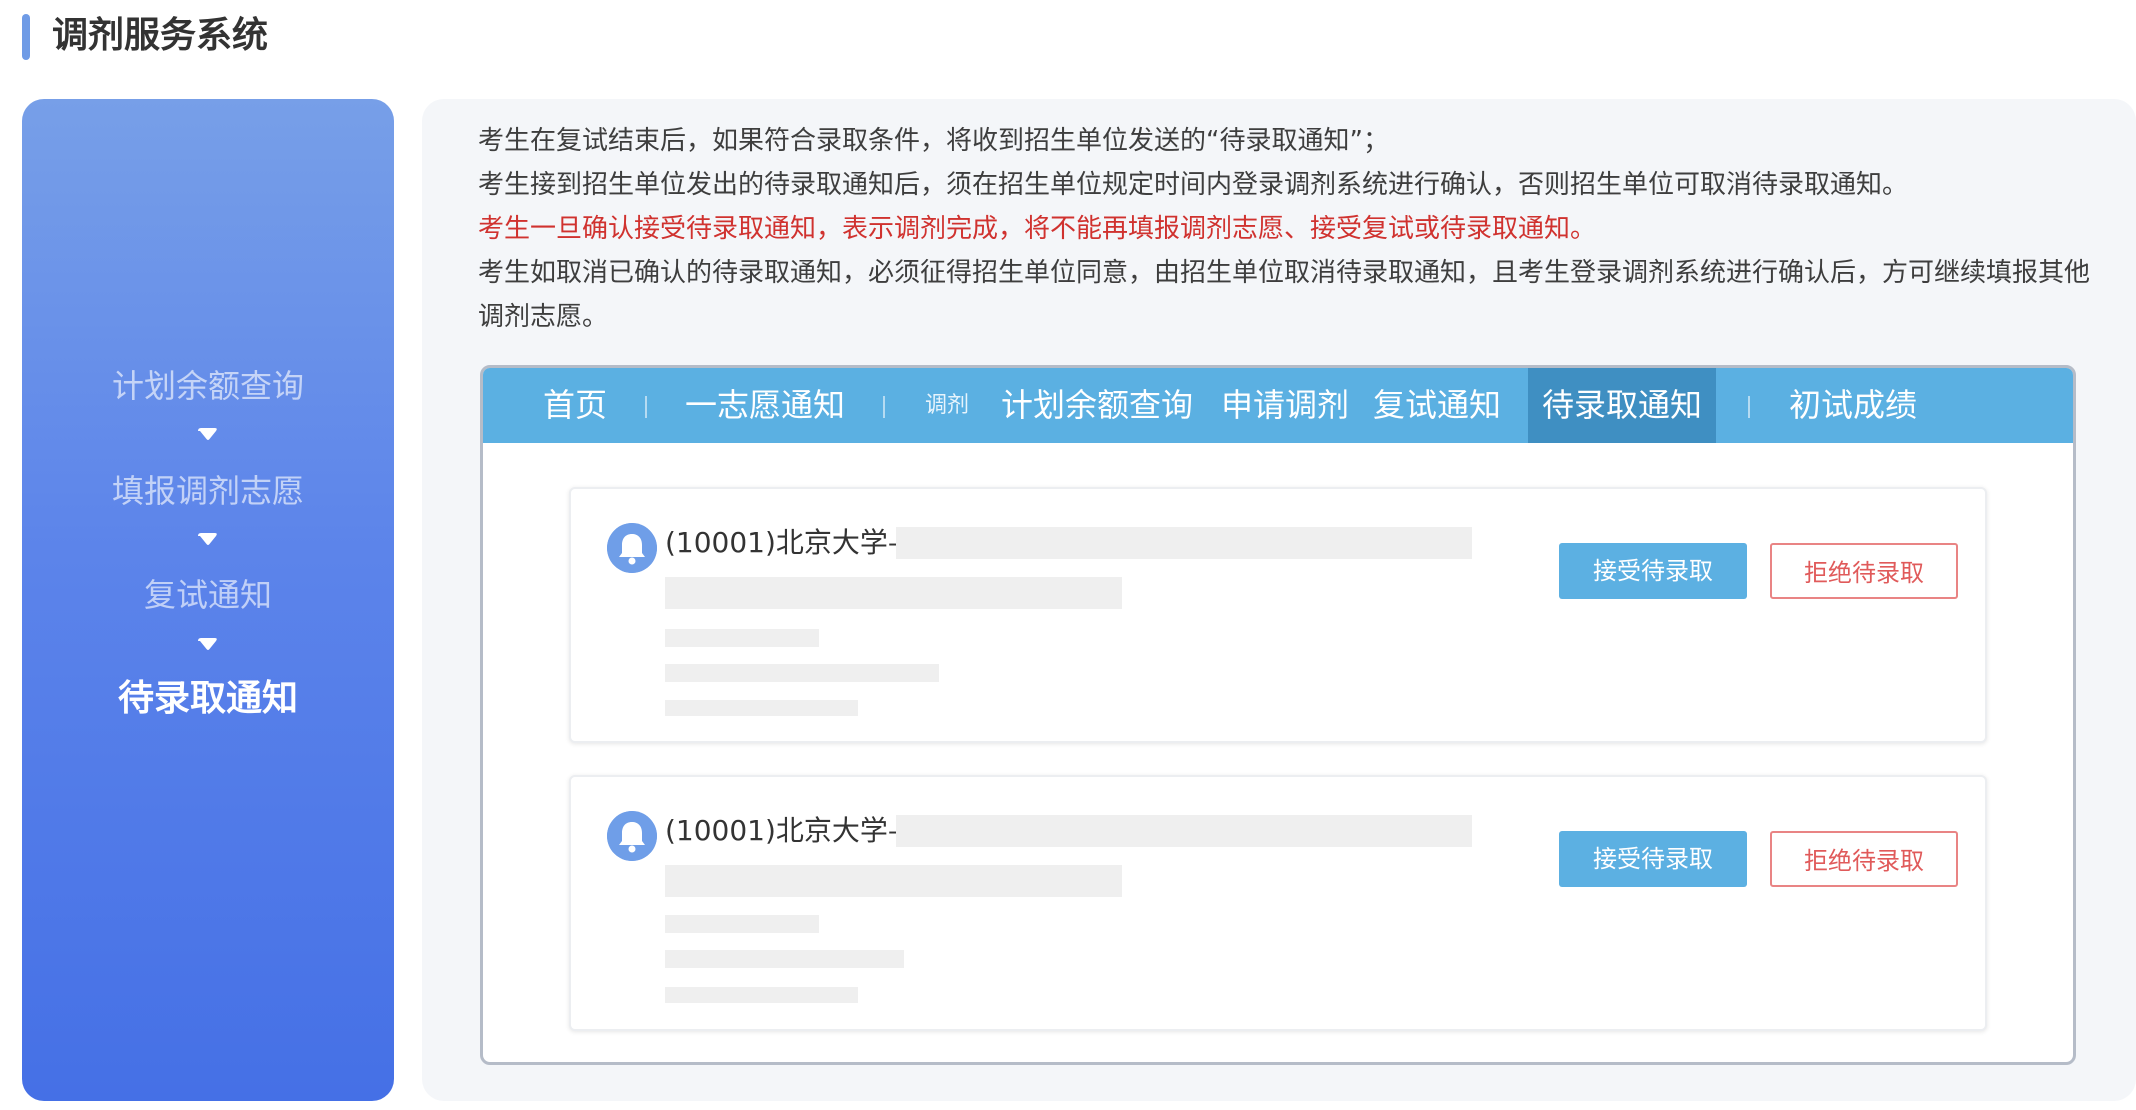  Describe the element at coordinates (208, 595) in the screenshot. I see `step-retest-notice: 复试通知` at that location.